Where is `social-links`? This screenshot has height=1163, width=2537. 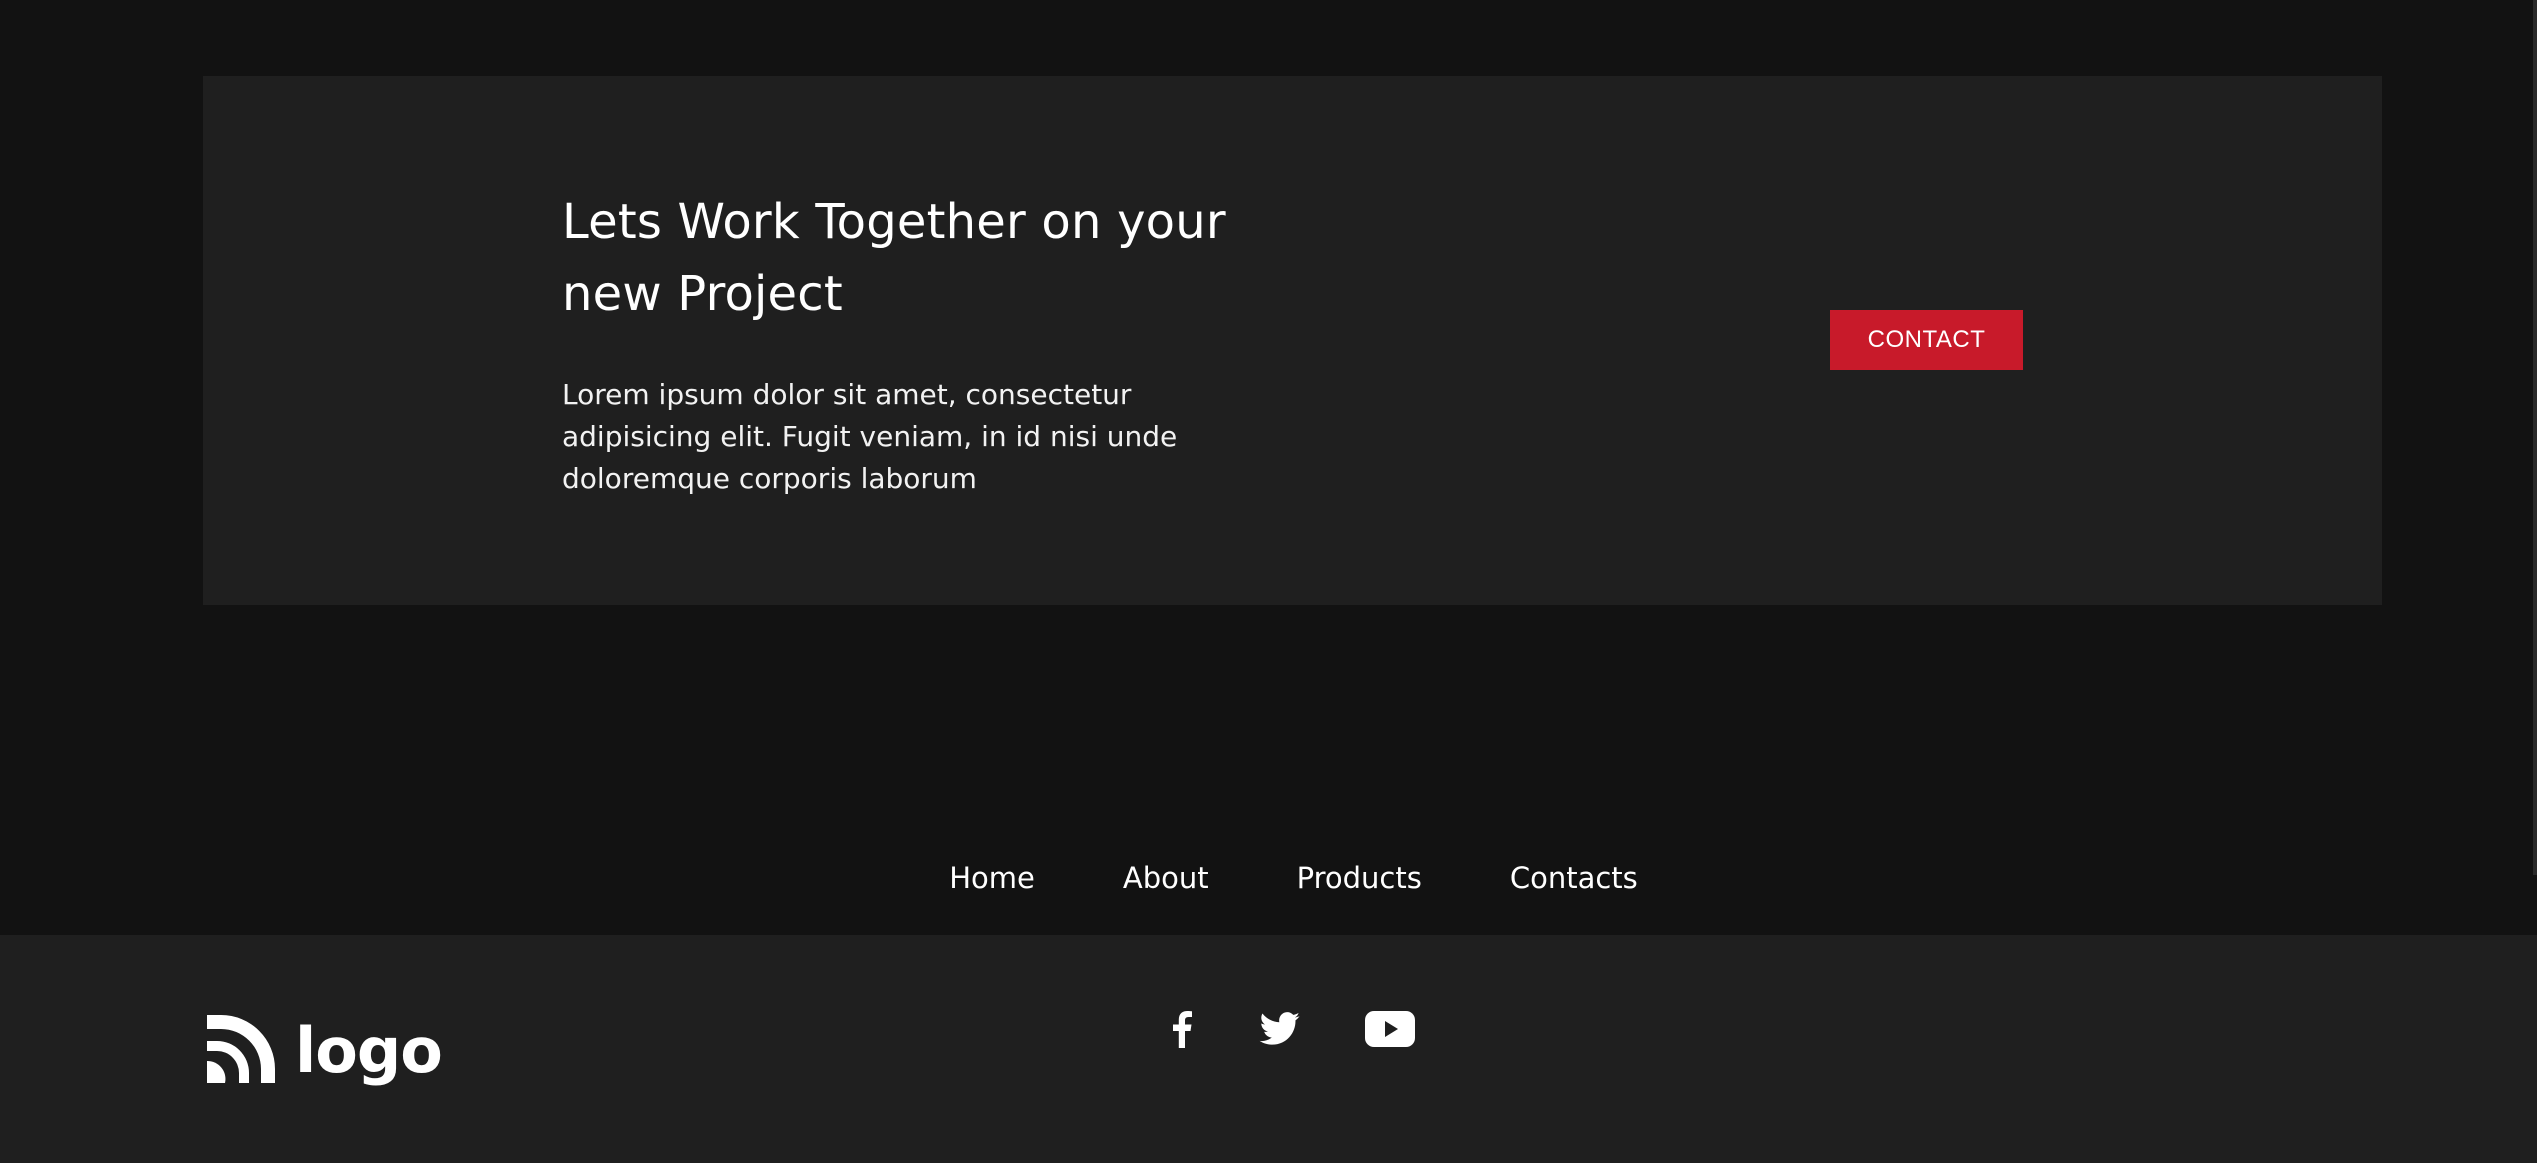
social-links is located at coordinates (1288, 1031).